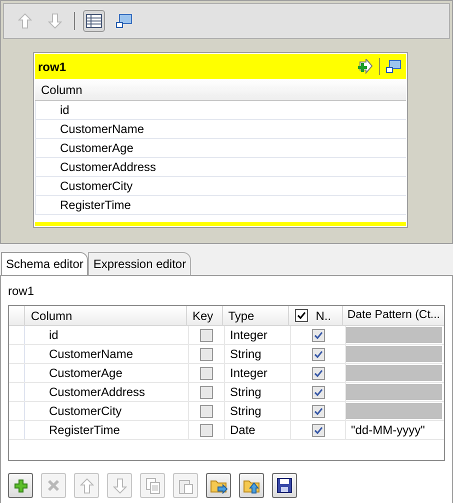 This screenshot has width=453, height=503. Describe the element at coordinates (153, 486) in the screenshot. I see `copy-icon` at that location.